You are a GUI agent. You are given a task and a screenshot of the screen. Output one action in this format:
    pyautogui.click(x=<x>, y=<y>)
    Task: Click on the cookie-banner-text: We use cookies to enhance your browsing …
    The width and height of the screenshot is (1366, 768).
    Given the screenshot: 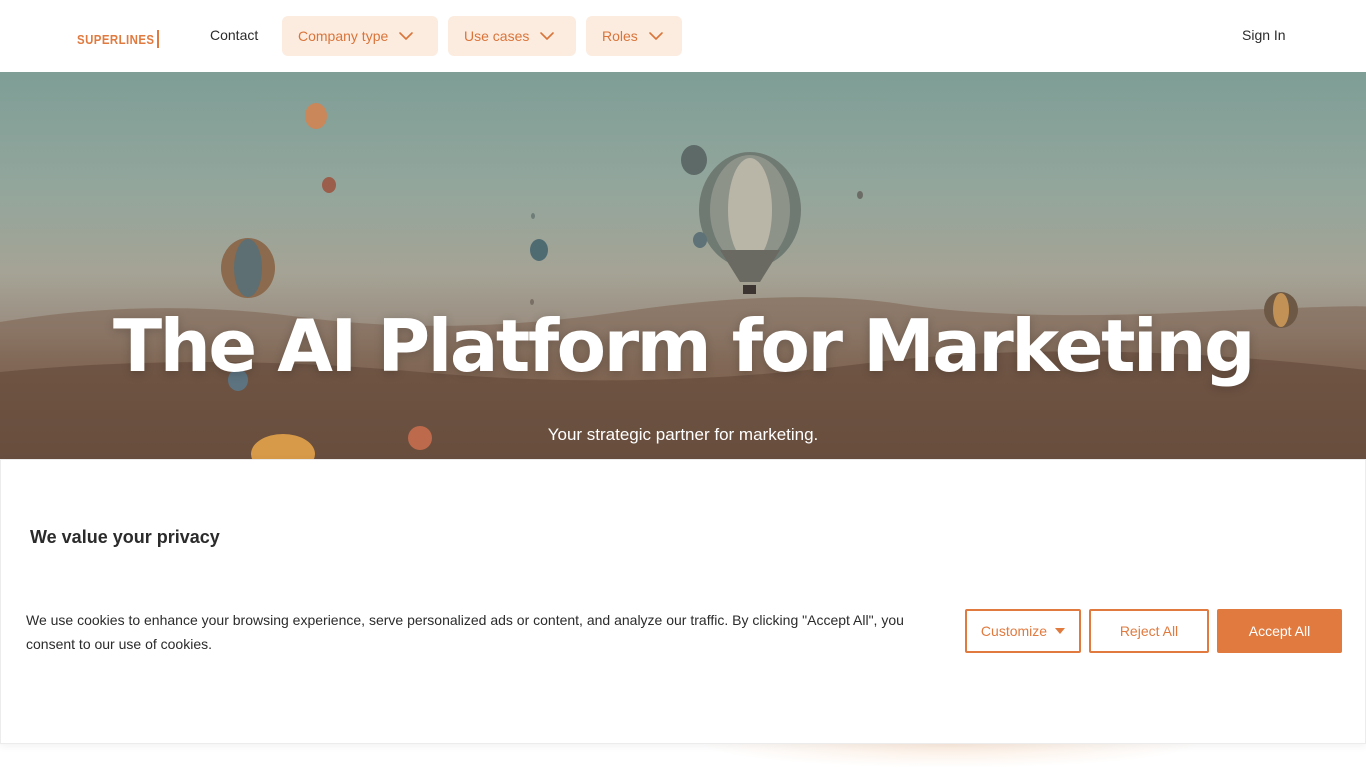 What is the action you would take?
    pyautogui.click(x=465, y=632)
    